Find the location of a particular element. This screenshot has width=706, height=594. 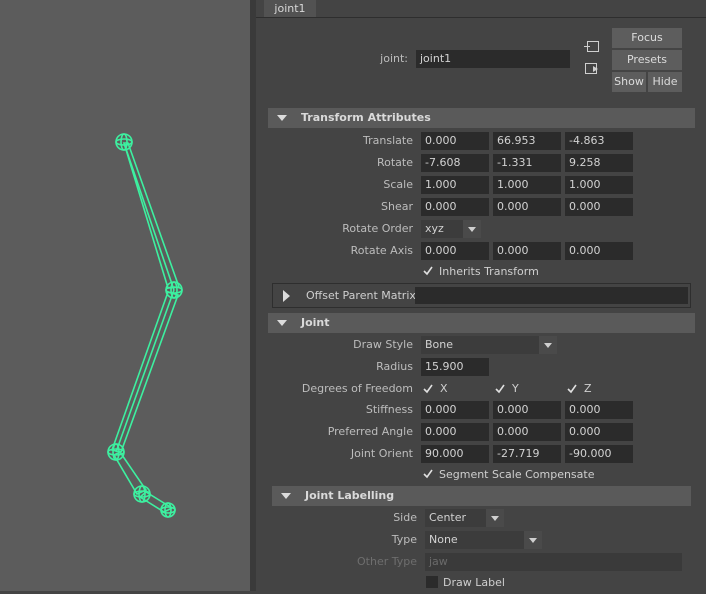

segment-scale-compensate-checkbox is located at coordinates (428, 474).